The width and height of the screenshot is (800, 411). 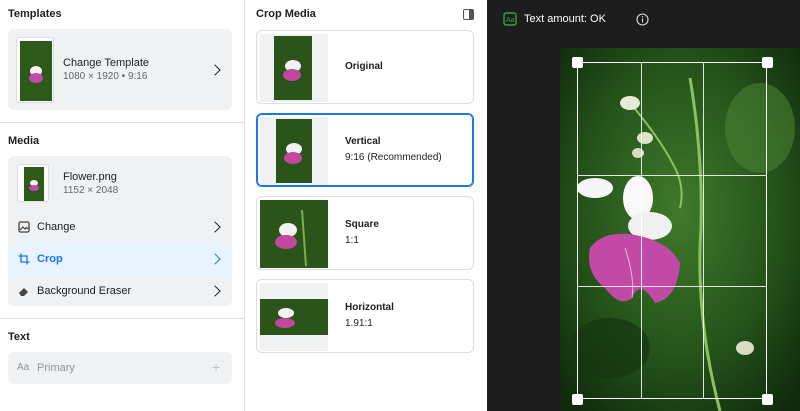 I want to click on svg-text: Aa, so click(x=510, y=20).